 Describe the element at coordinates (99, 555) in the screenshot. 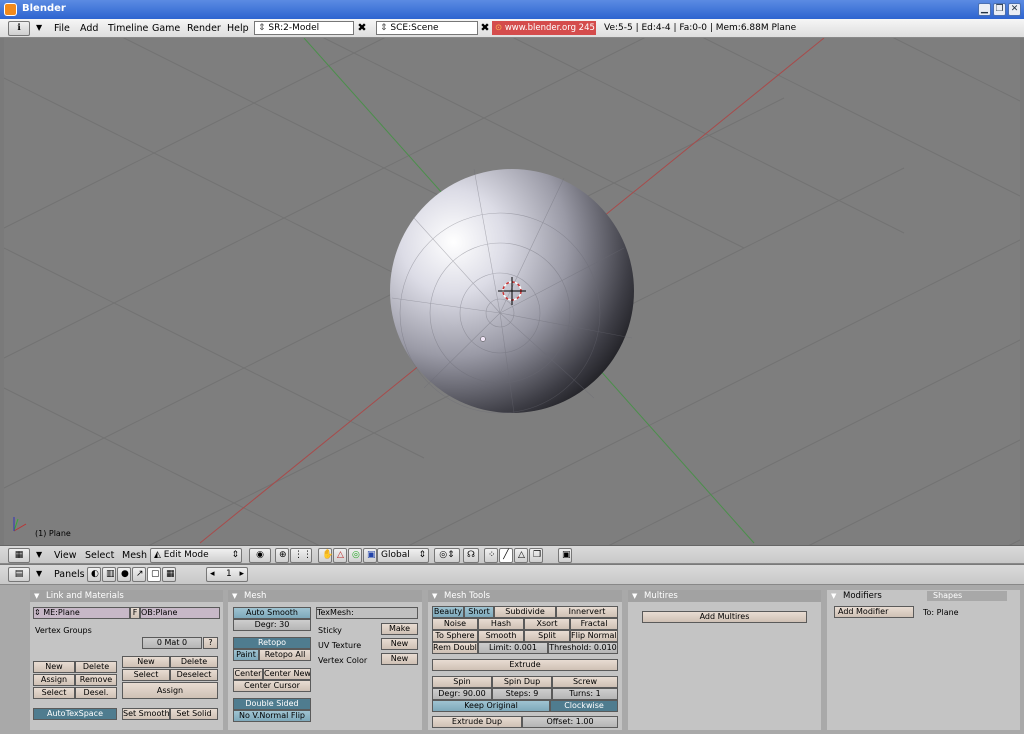

I see `menu-select: Select` at that location.